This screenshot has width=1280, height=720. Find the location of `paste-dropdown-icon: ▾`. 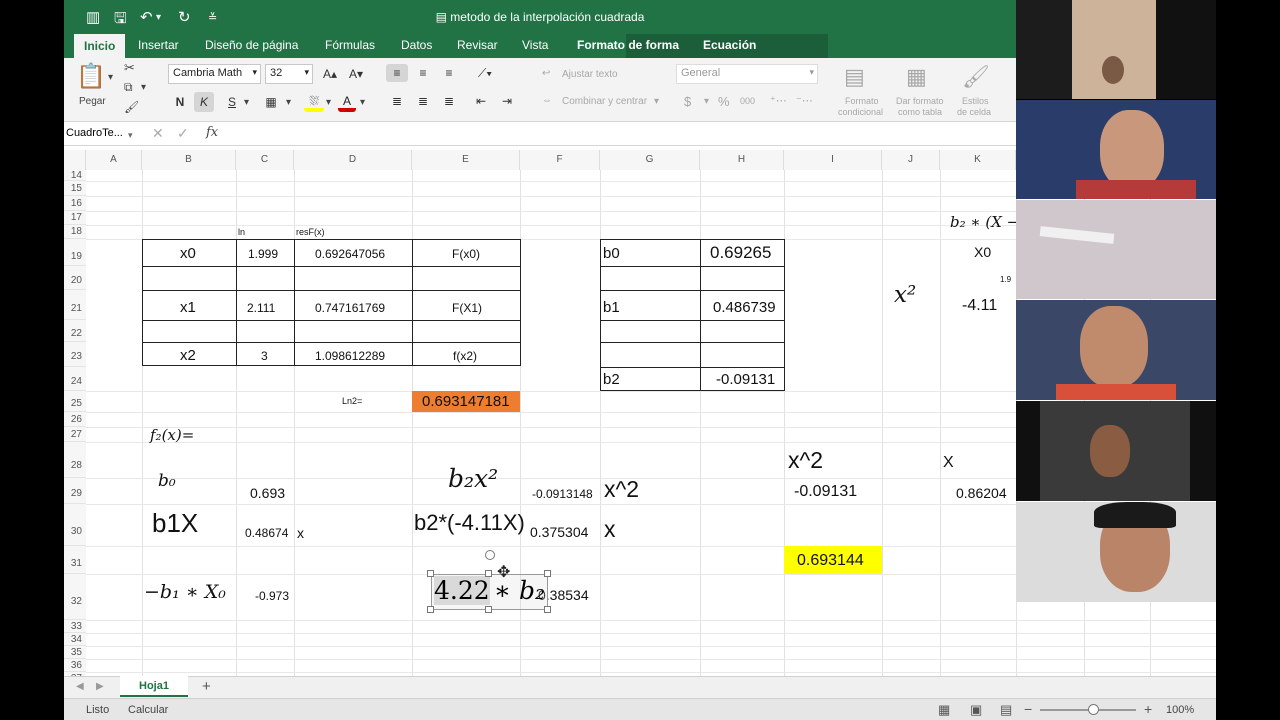

paste-dropdown-icon: ▾ is located at coordinates (110, 77).